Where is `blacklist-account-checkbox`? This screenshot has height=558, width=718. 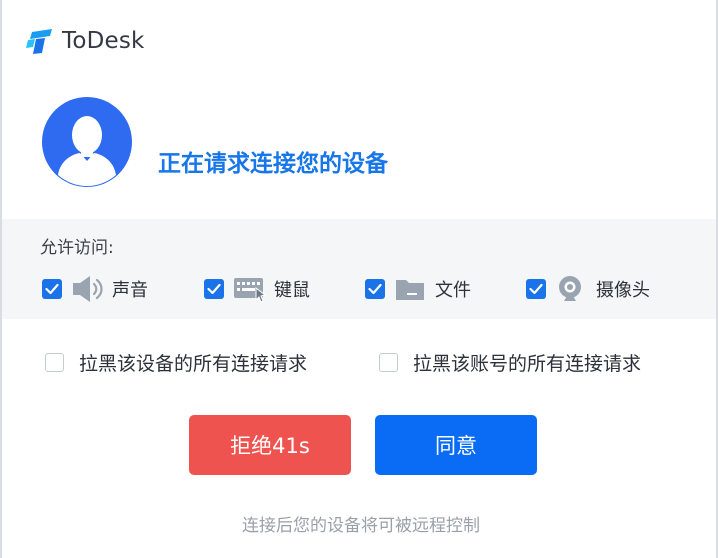
blacklist-account-checkbox is located at coordinates (388, 362).